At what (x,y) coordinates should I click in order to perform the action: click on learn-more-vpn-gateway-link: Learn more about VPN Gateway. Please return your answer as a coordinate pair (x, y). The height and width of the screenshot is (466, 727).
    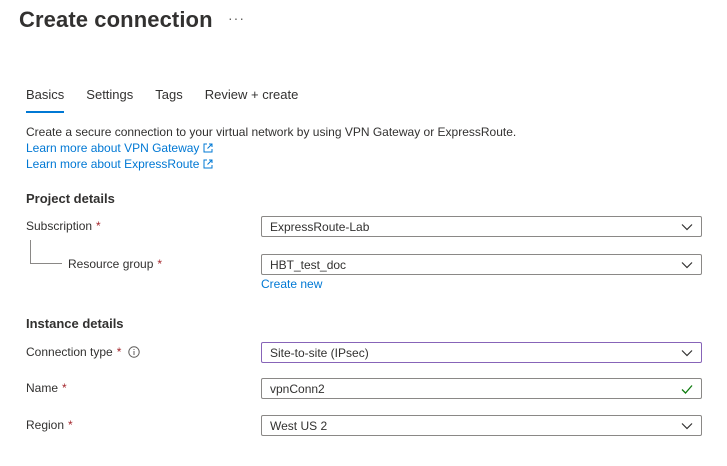
    Looking at the image, I should click on (119, 148).